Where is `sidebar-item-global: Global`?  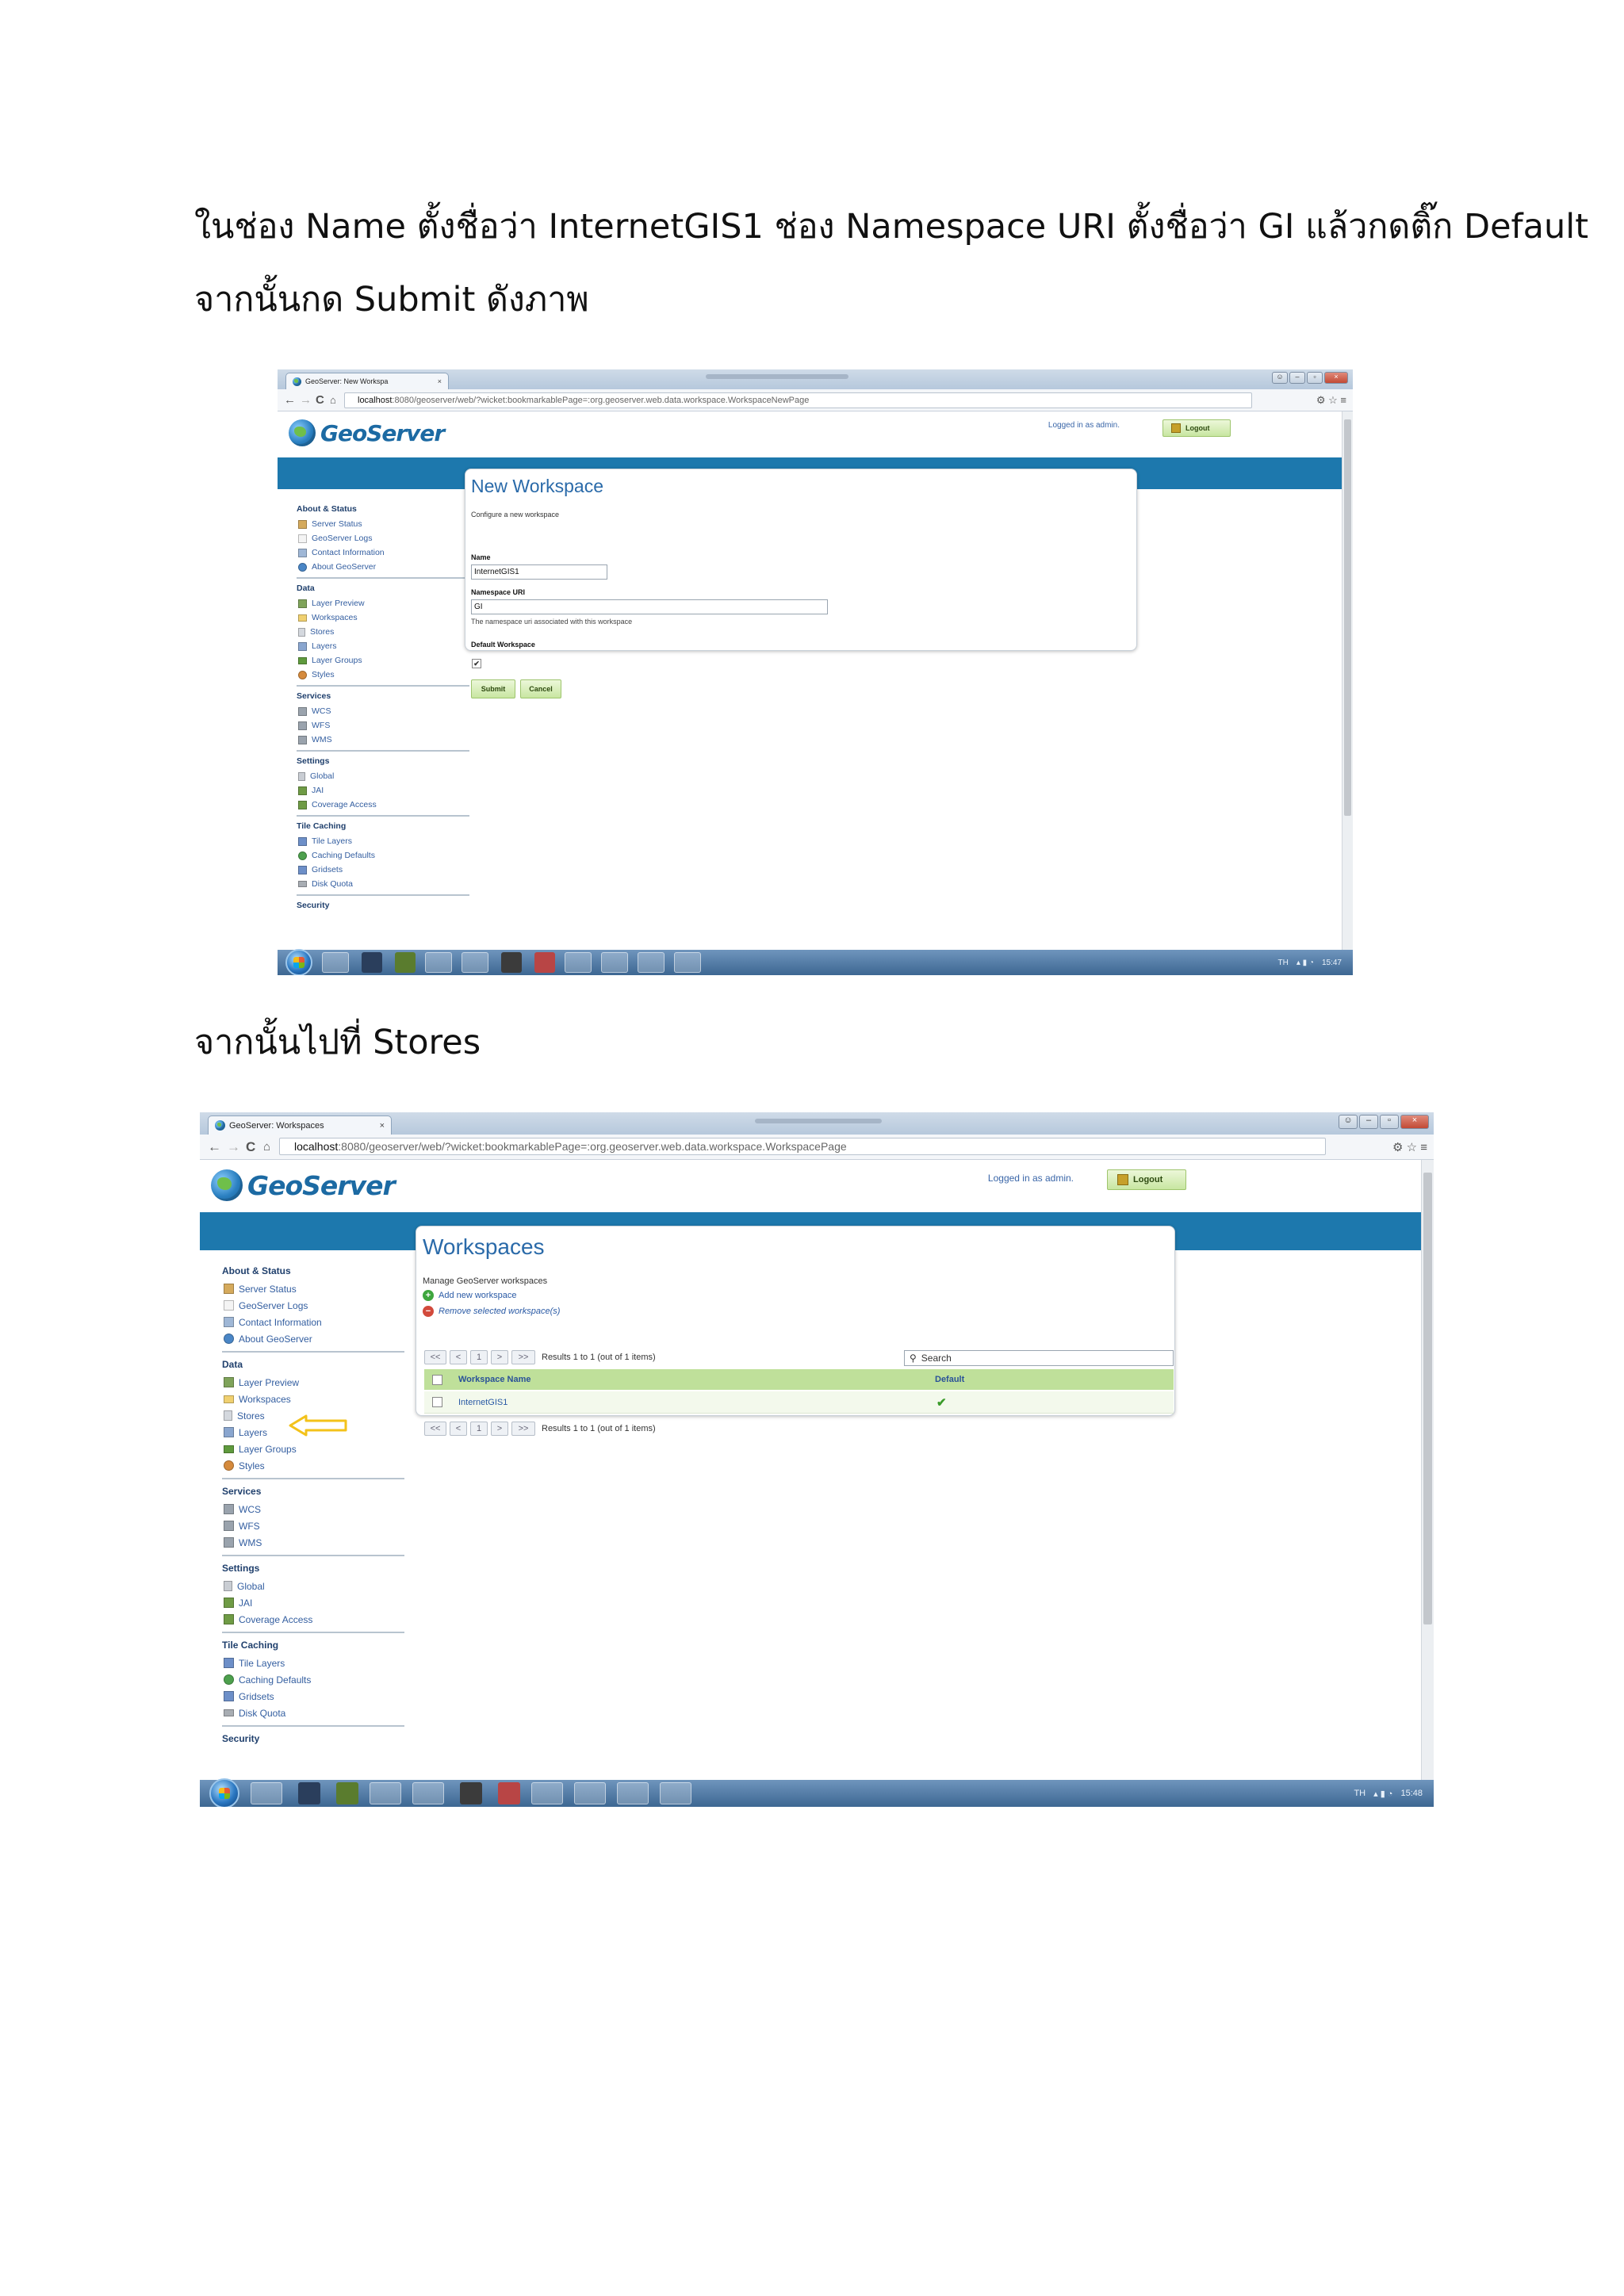
sidebar-item-global: Global is located at coordinates (313, 1586).